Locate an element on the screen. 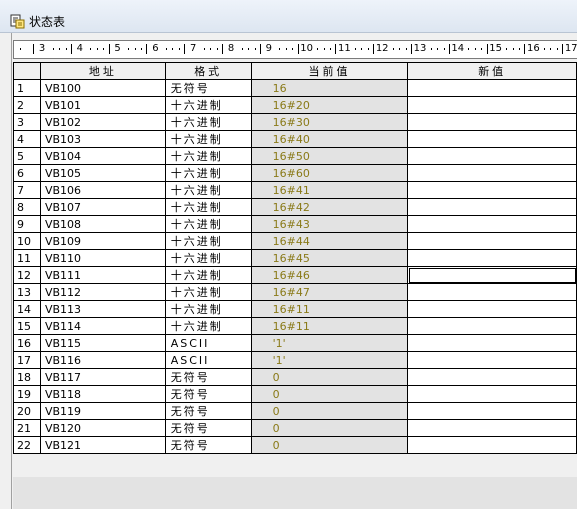 This screenshot has width=577, height=509. column-header-current-value: 当前值 is located at coordinates (329, 71).